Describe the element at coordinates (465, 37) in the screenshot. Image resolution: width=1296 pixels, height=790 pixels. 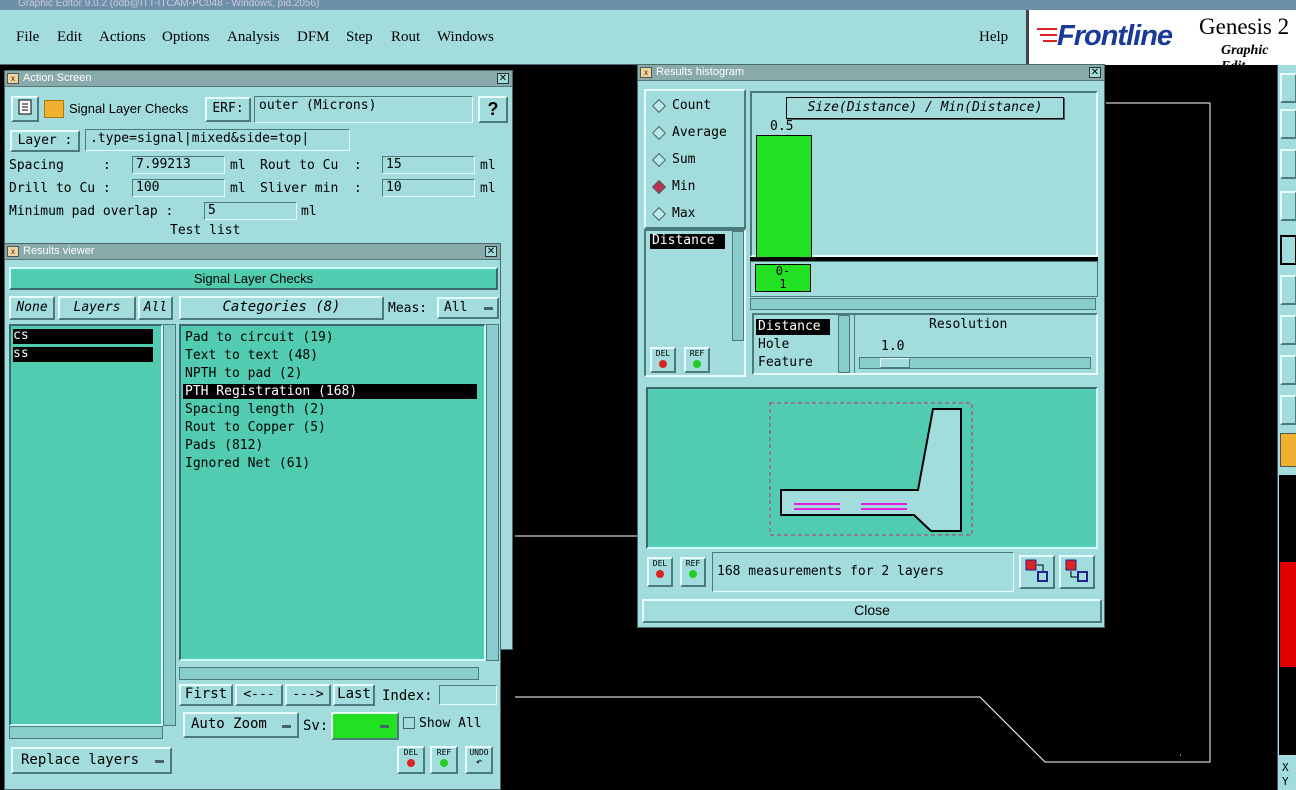
I see `menu-windows: Windows` at that location.